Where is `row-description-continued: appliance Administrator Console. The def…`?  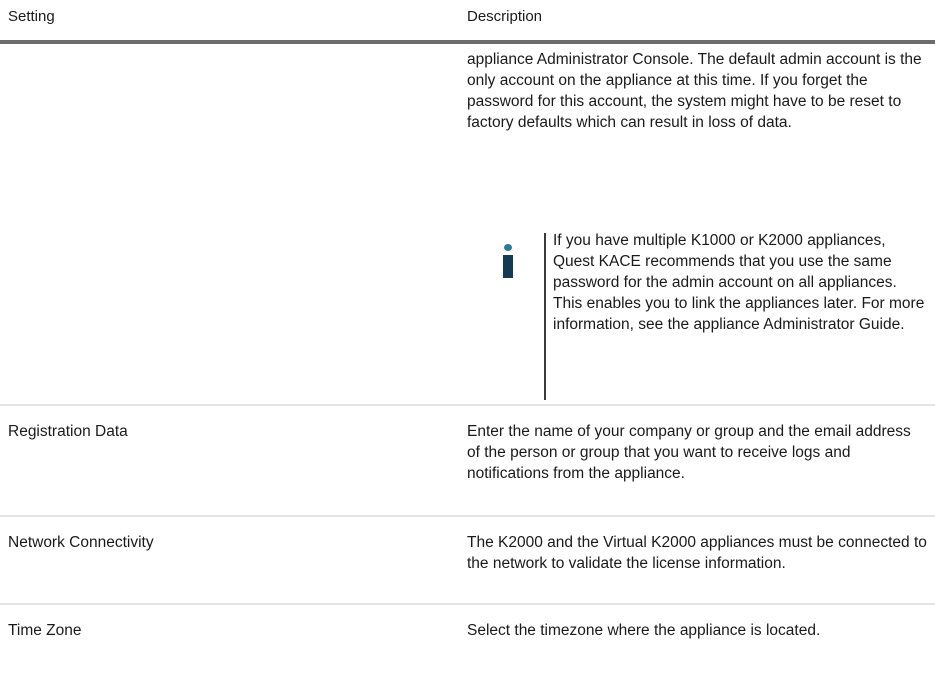 row-description-continued: appliance Administrator Console. The def… is located at coordinates (694, 91).